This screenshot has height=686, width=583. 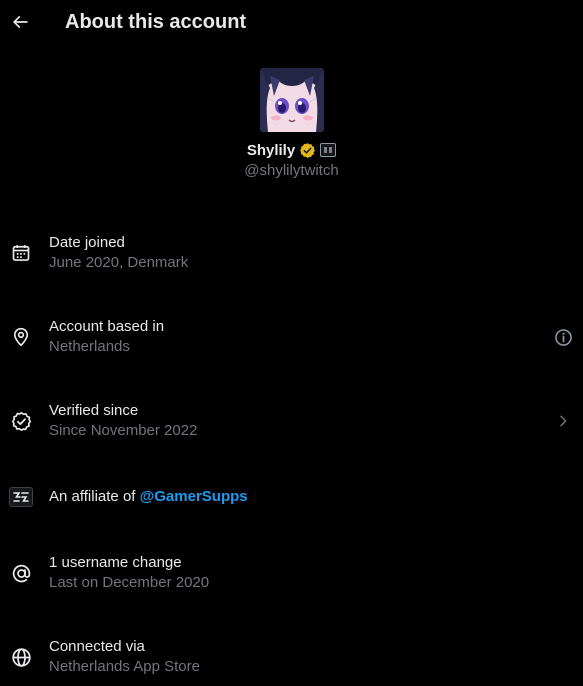 I want to click on back-button, so click(x=20, y=22).